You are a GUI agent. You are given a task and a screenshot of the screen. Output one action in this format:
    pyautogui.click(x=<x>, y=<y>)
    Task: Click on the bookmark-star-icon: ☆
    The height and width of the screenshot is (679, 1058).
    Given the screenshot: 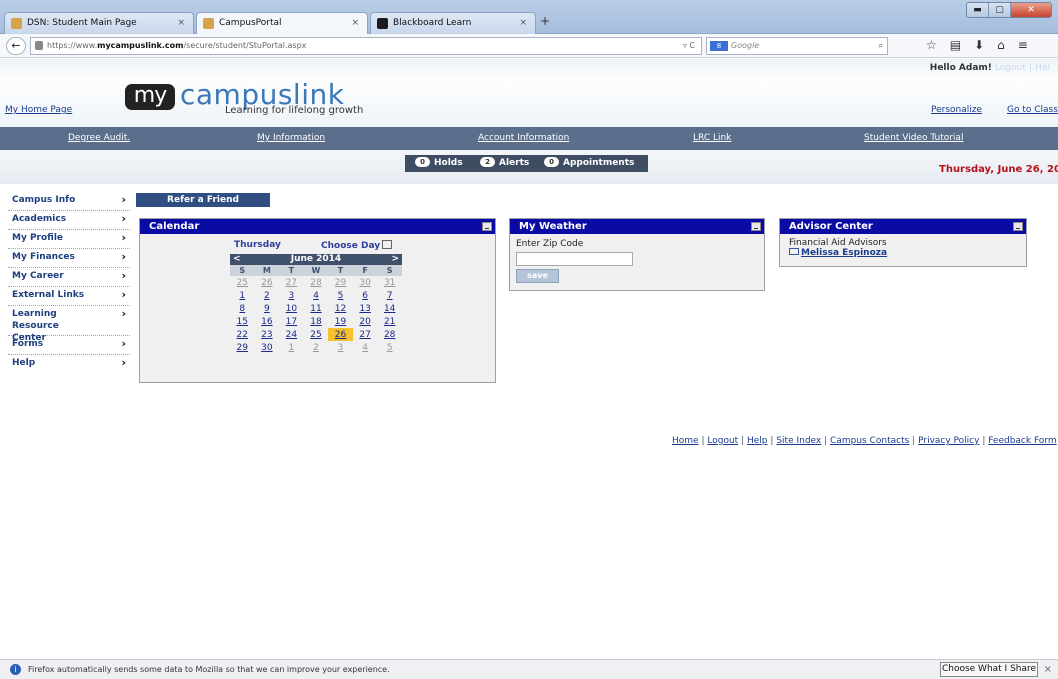 What is the action you would take?
    pyautogui.click(x=931, y=45)
    